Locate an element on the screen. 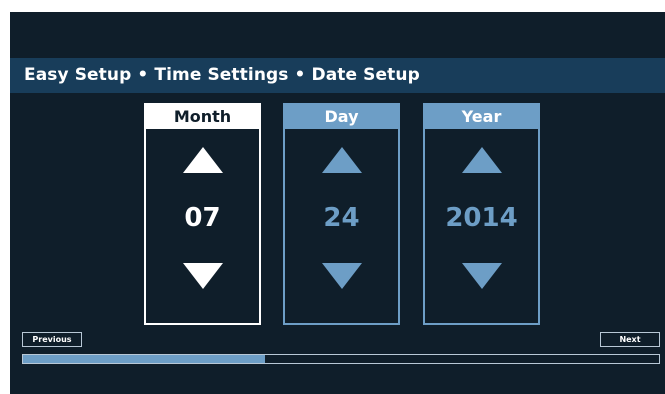 Image resolution: width=665 pixels, height=394 pixels. year-value: 2014 is located at coordinates (481, 218).